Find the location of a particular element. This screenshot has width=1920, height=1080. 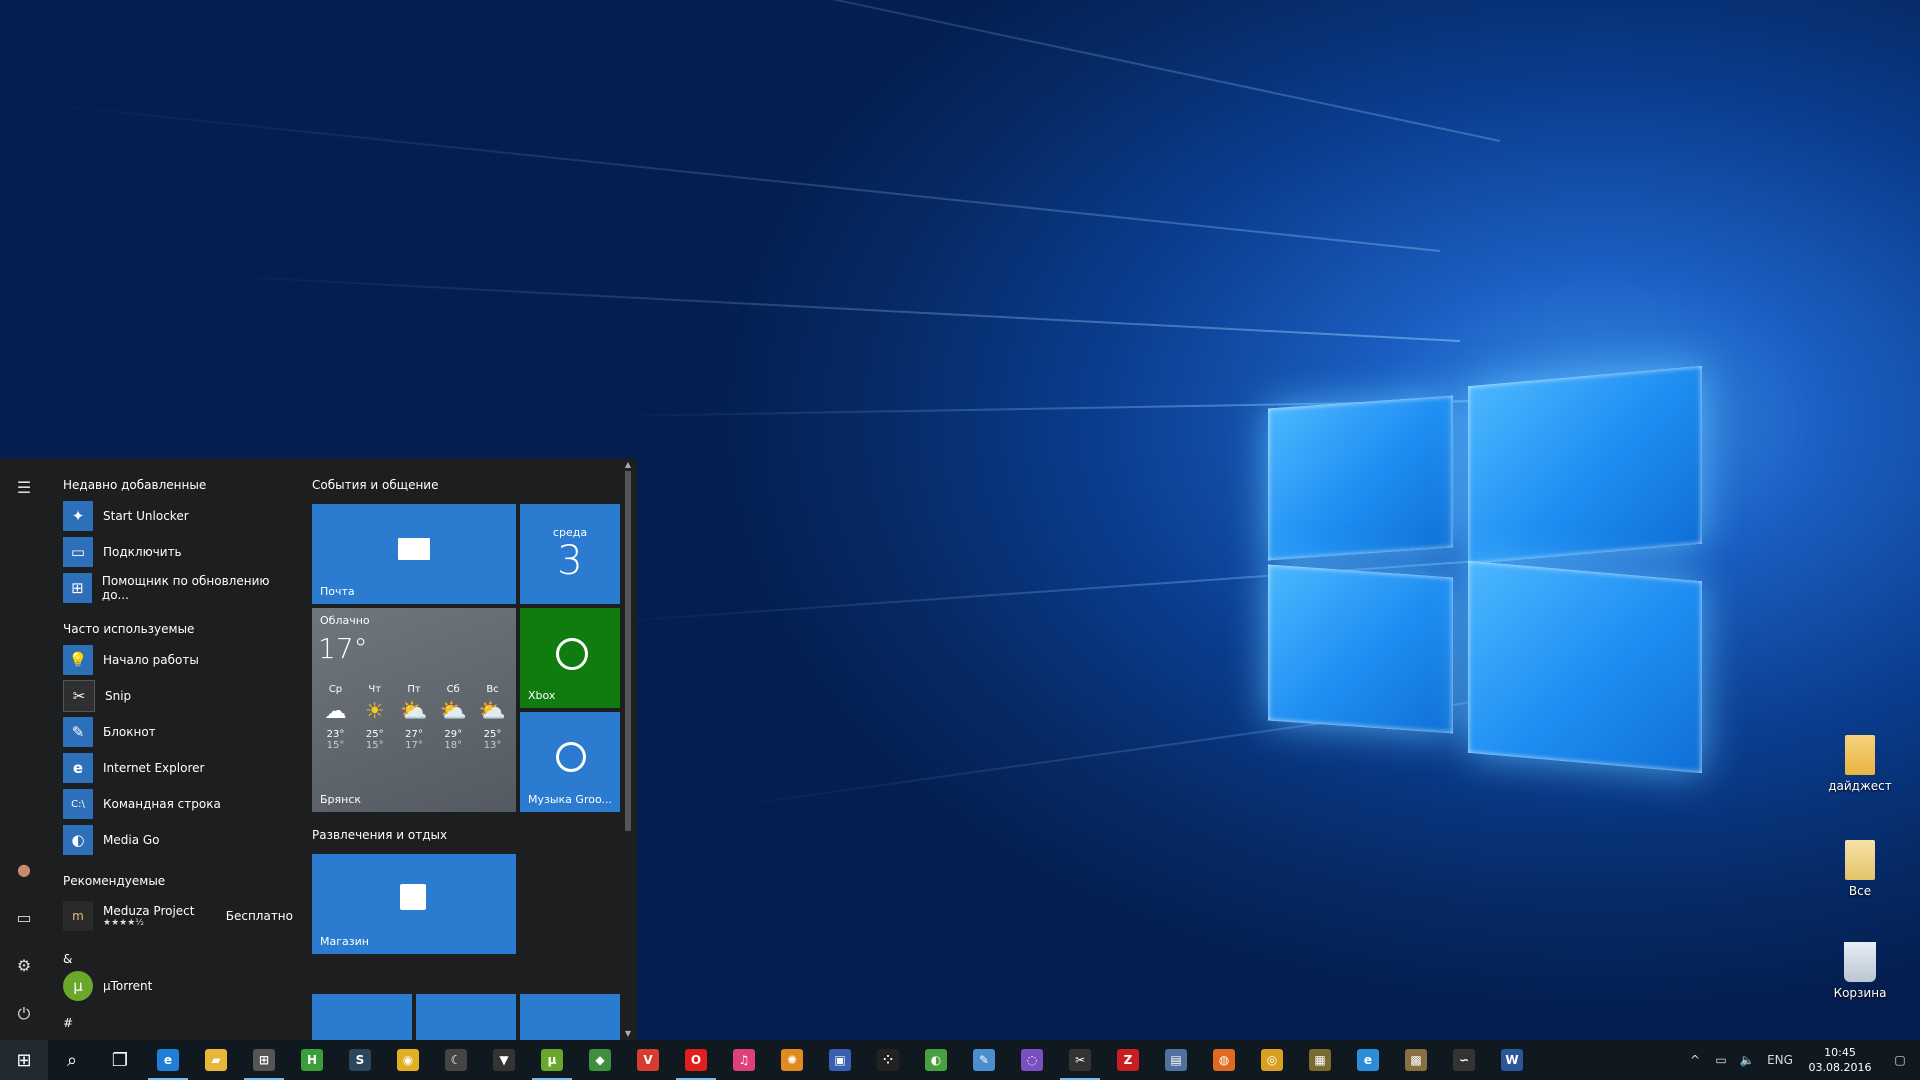

taskbar-app-media-go: ◐ is located at coordinates (936, 1060).